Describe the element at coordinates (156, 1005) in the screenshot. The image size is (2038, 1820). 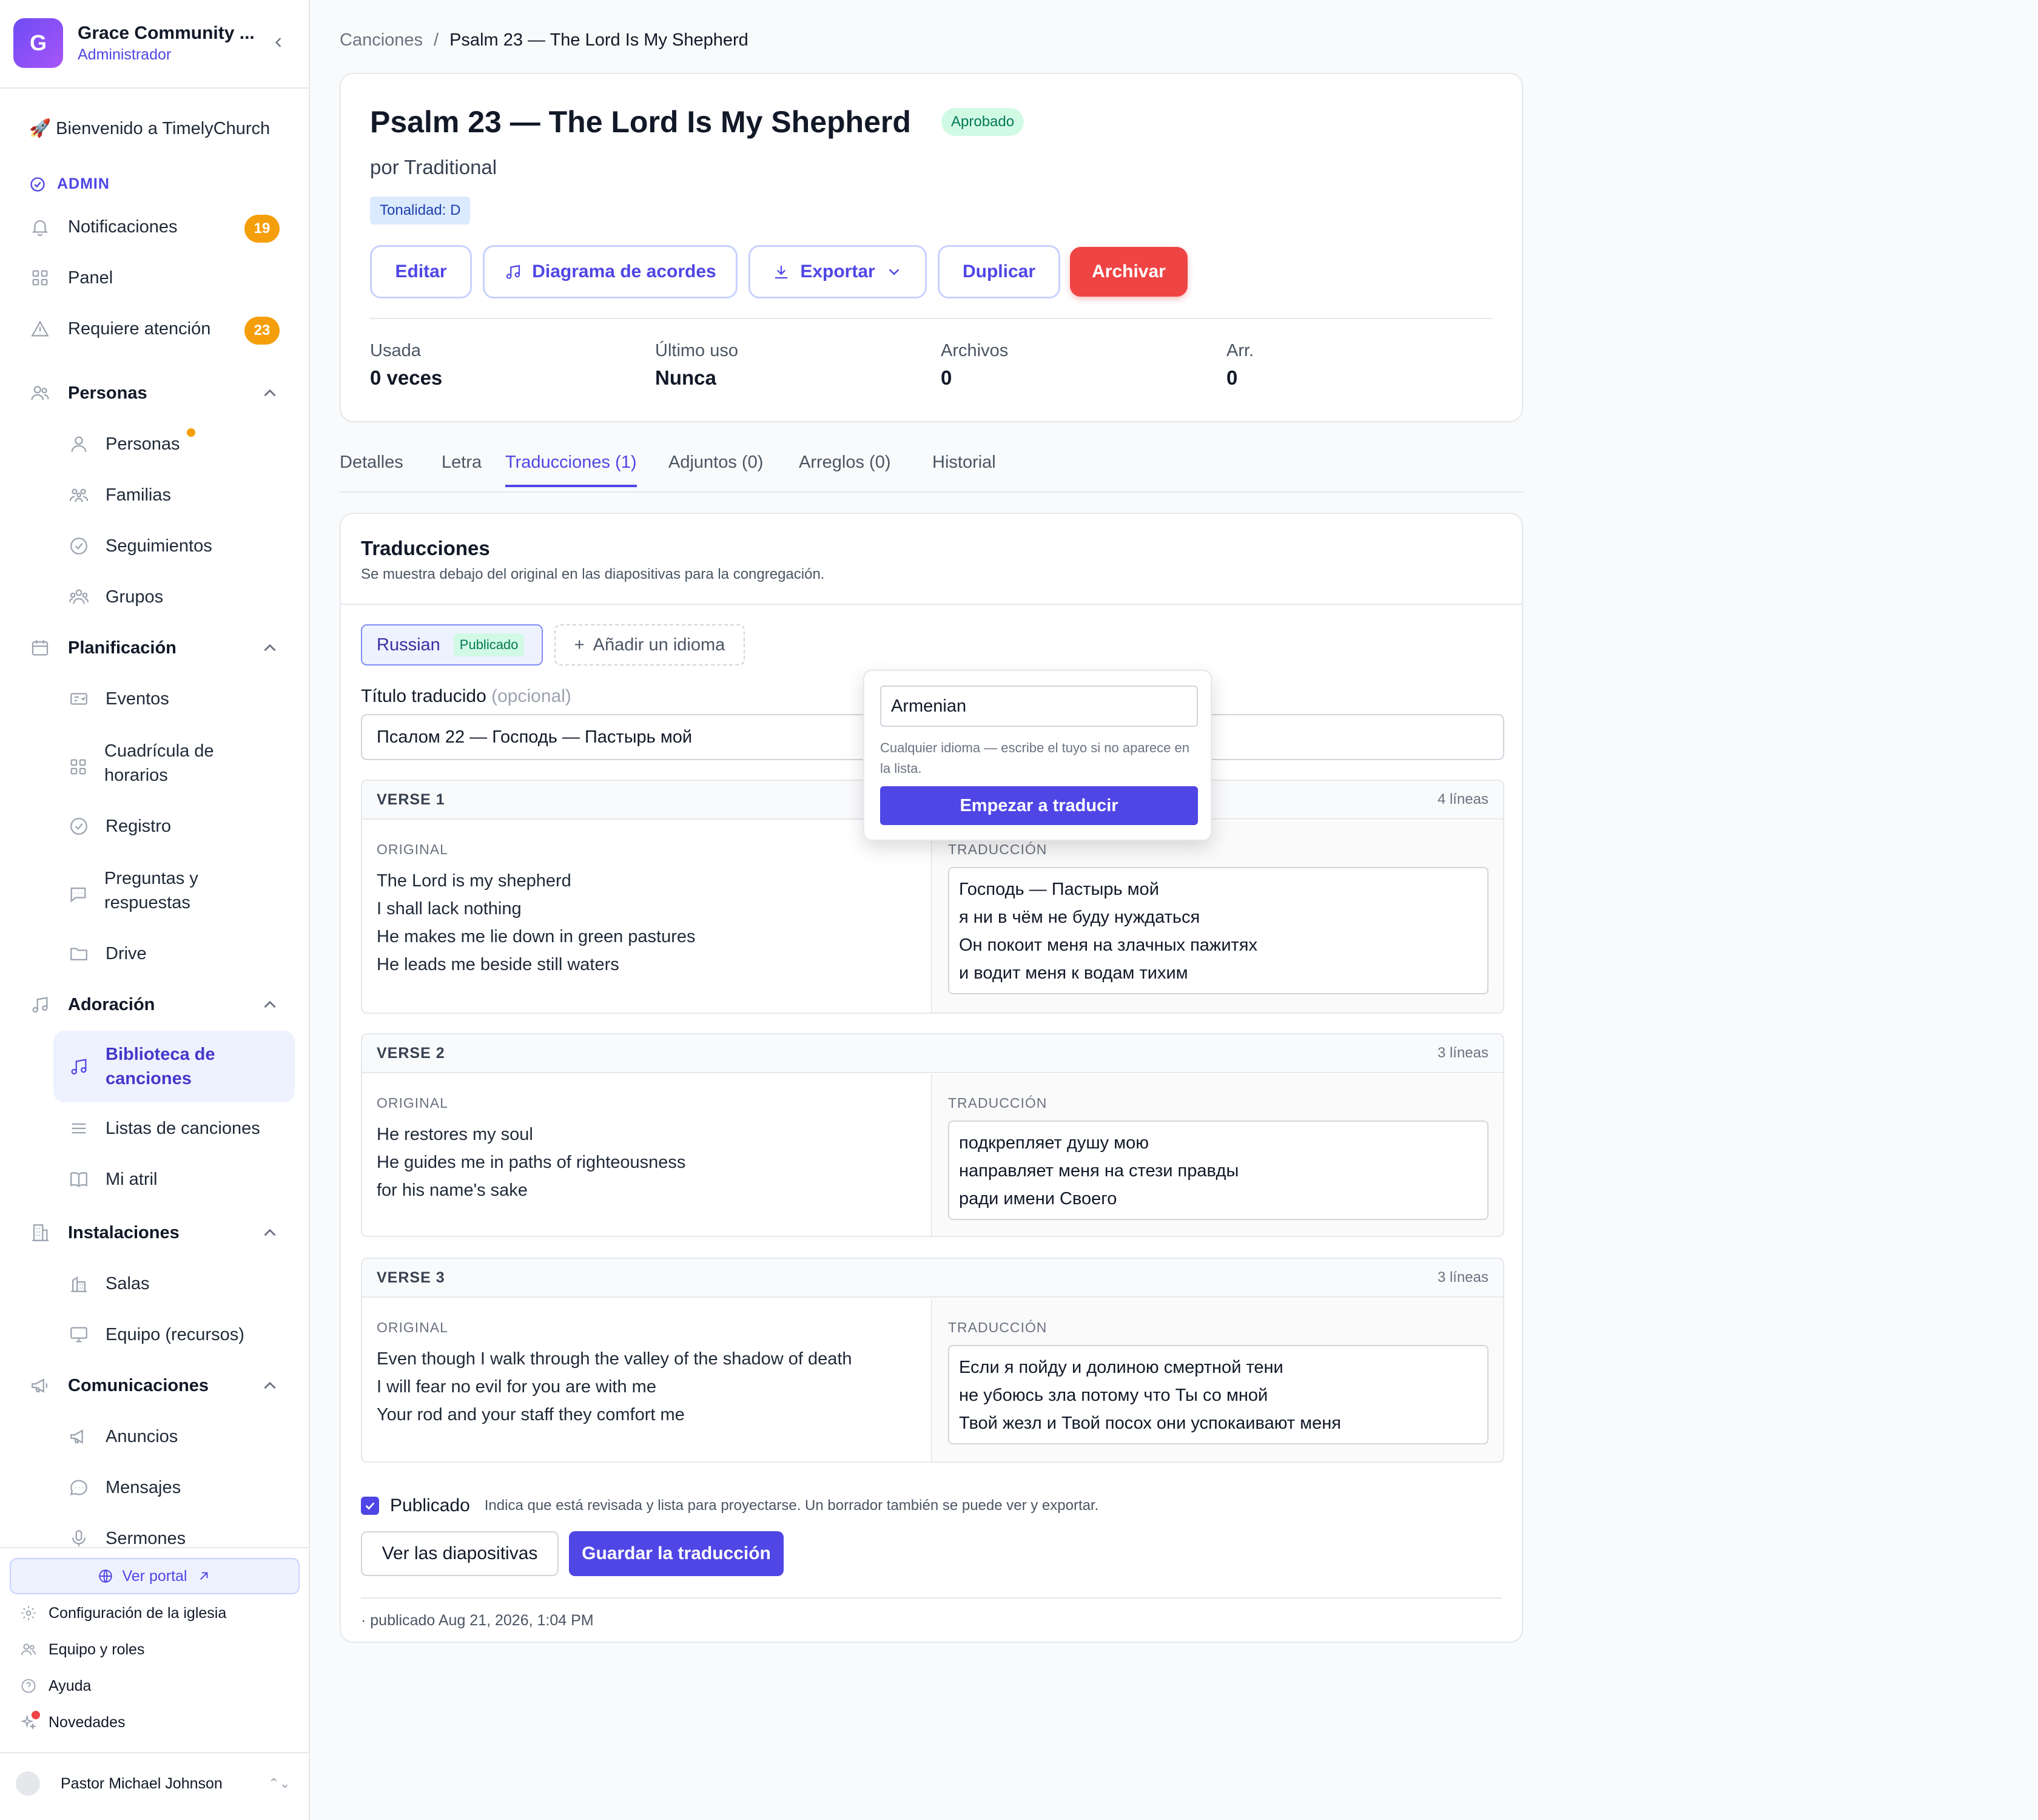
I see `group-adoracion: Adoración` at that location.